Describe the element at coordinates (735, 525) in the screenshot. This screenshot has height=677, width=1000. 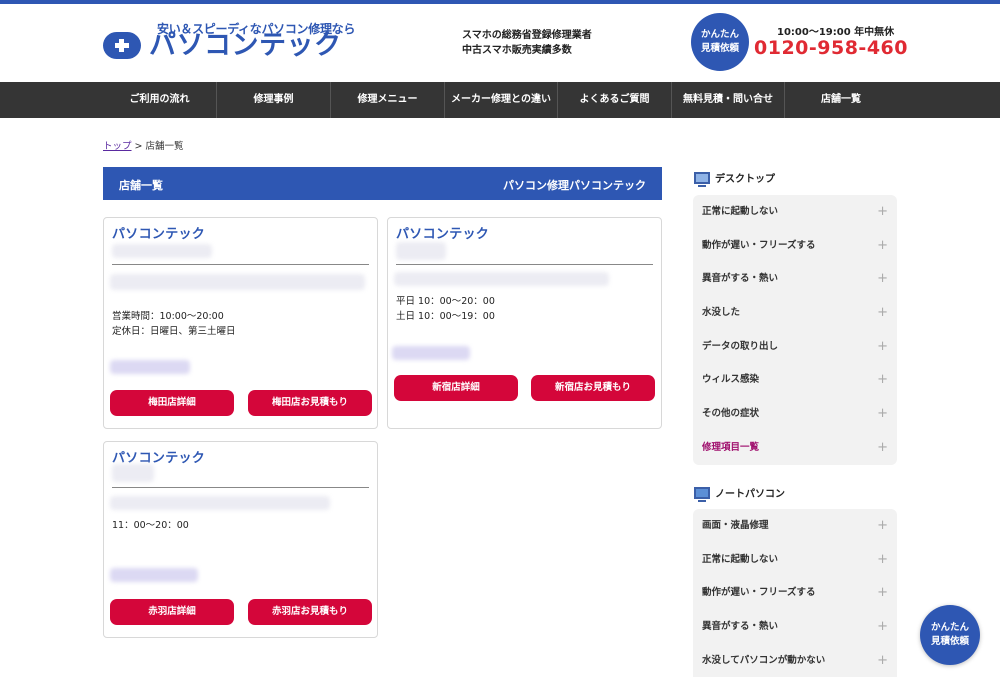
I see `sidebar-item-label: 画面・液晶修理` at that location.